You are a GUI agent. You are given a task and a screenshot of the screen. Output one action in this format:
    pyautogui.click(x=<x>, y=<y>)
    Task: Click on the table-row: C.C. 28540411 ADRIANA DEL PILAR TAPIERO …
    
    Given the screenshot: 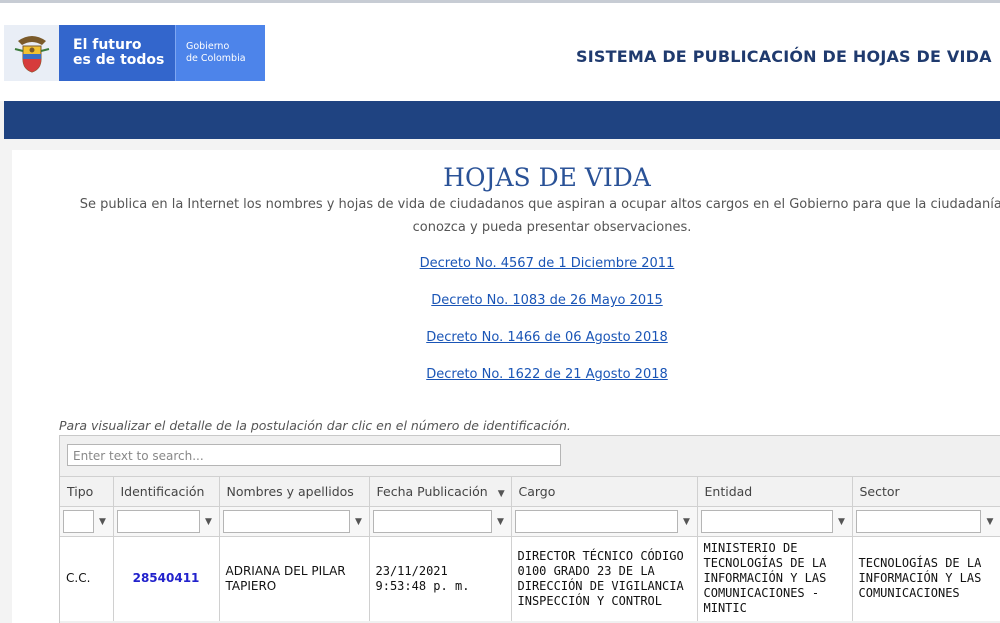 What is the action you would take?
    pyautogui.click(x=530, y=578)
    